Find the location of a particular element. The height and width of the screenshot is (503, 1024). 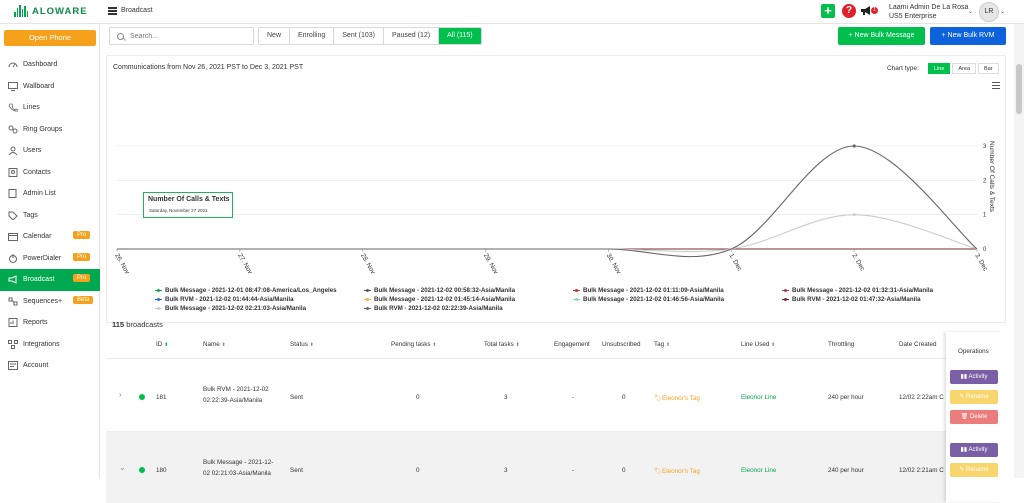

sidebar-item-label: Sequences+ is located at coordinates (43, 301).